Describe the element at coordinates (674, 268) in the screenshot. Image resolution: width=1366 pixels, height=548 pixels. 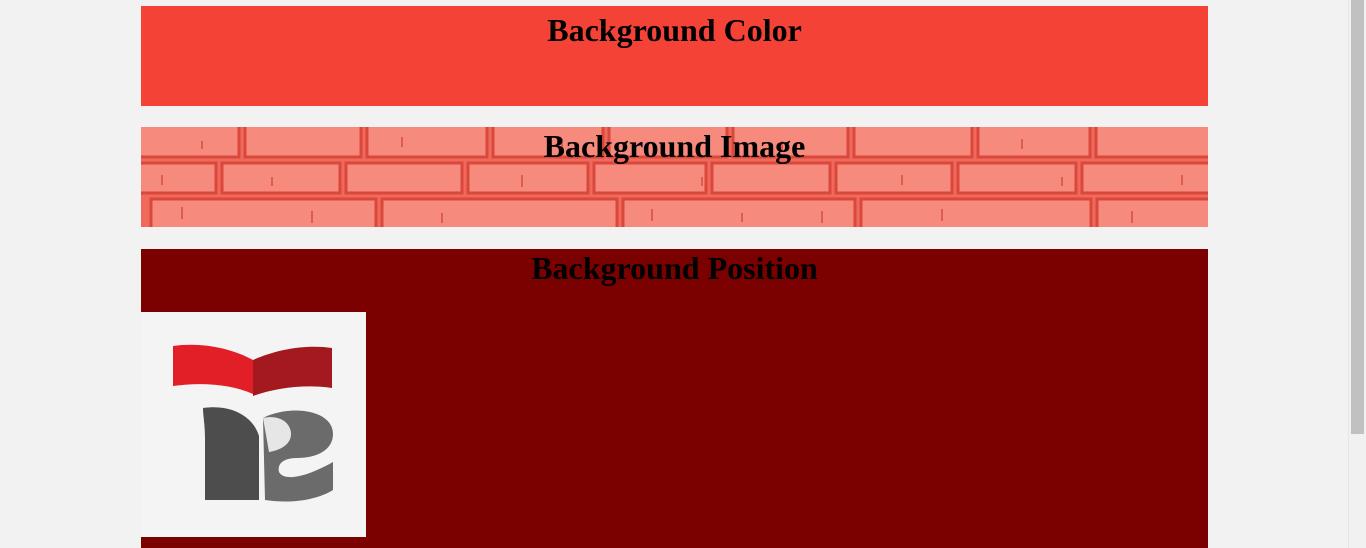
I see `background-position-heading: Background Position` at that location.